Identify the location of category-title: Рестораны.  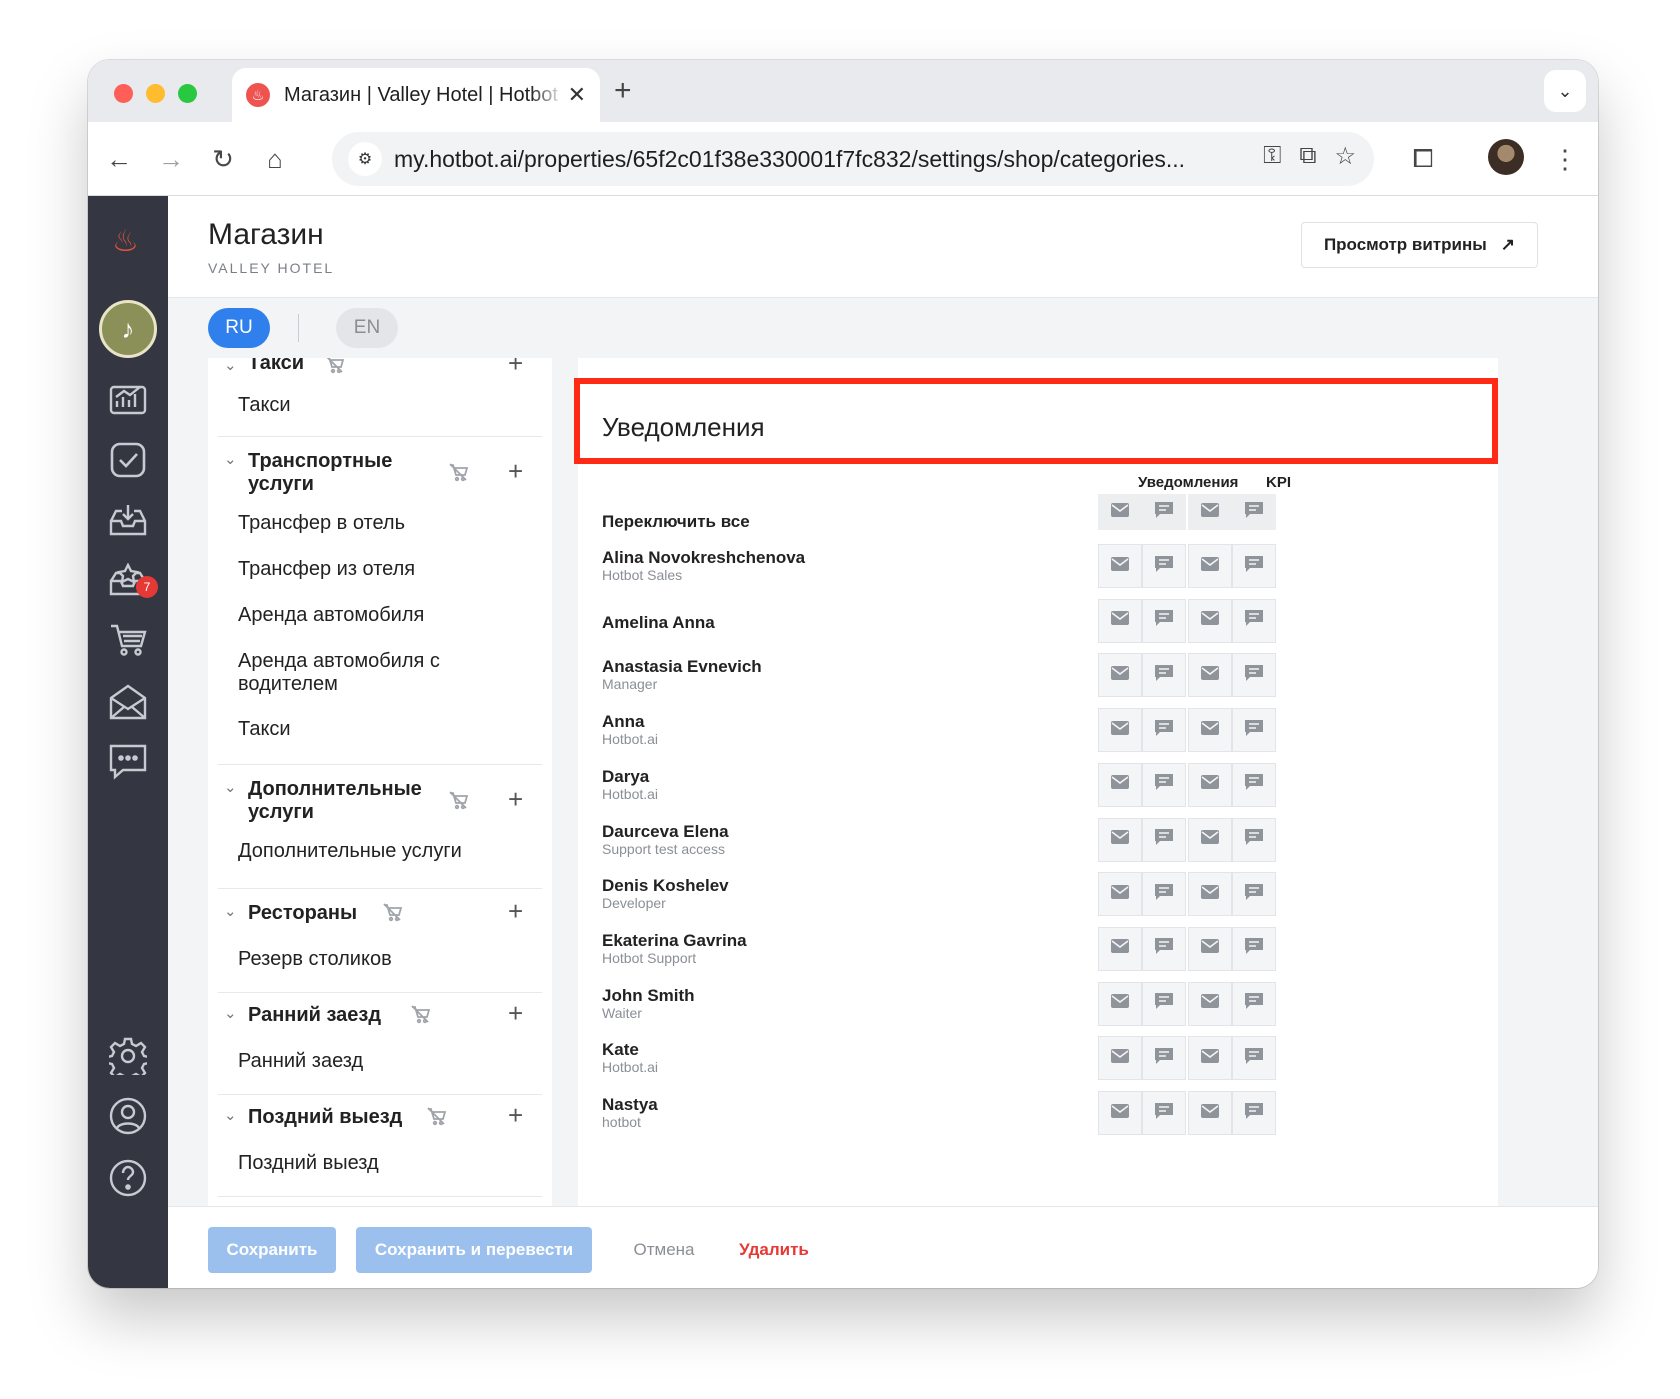
(302, 913).